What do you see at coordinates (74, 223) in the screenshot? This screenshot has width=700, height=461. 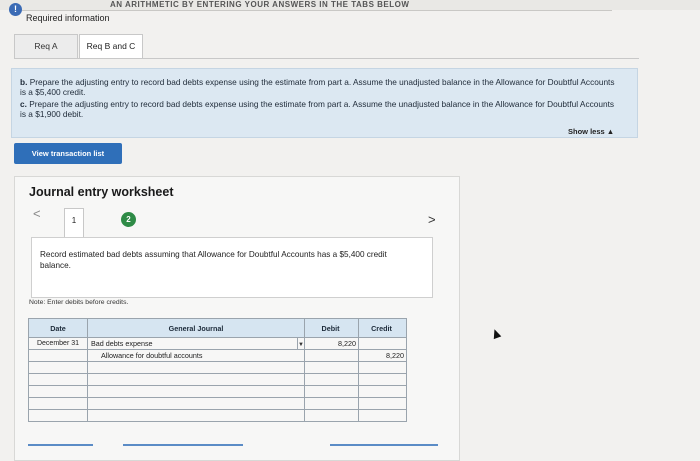 I see `step-tab-1: 1` at bounding box center [74, 223].